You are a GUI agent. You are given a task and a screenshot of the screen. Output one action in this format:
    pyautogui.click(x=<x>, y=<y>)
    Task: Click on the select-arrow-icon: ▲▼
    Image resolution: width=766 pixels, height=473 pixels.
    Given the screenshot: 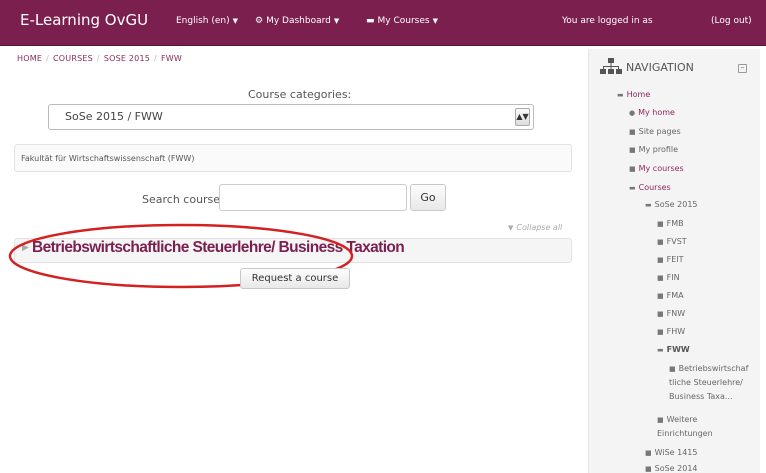 What is the action you would take?
    pyautogui.click(x=522, y=117)
    